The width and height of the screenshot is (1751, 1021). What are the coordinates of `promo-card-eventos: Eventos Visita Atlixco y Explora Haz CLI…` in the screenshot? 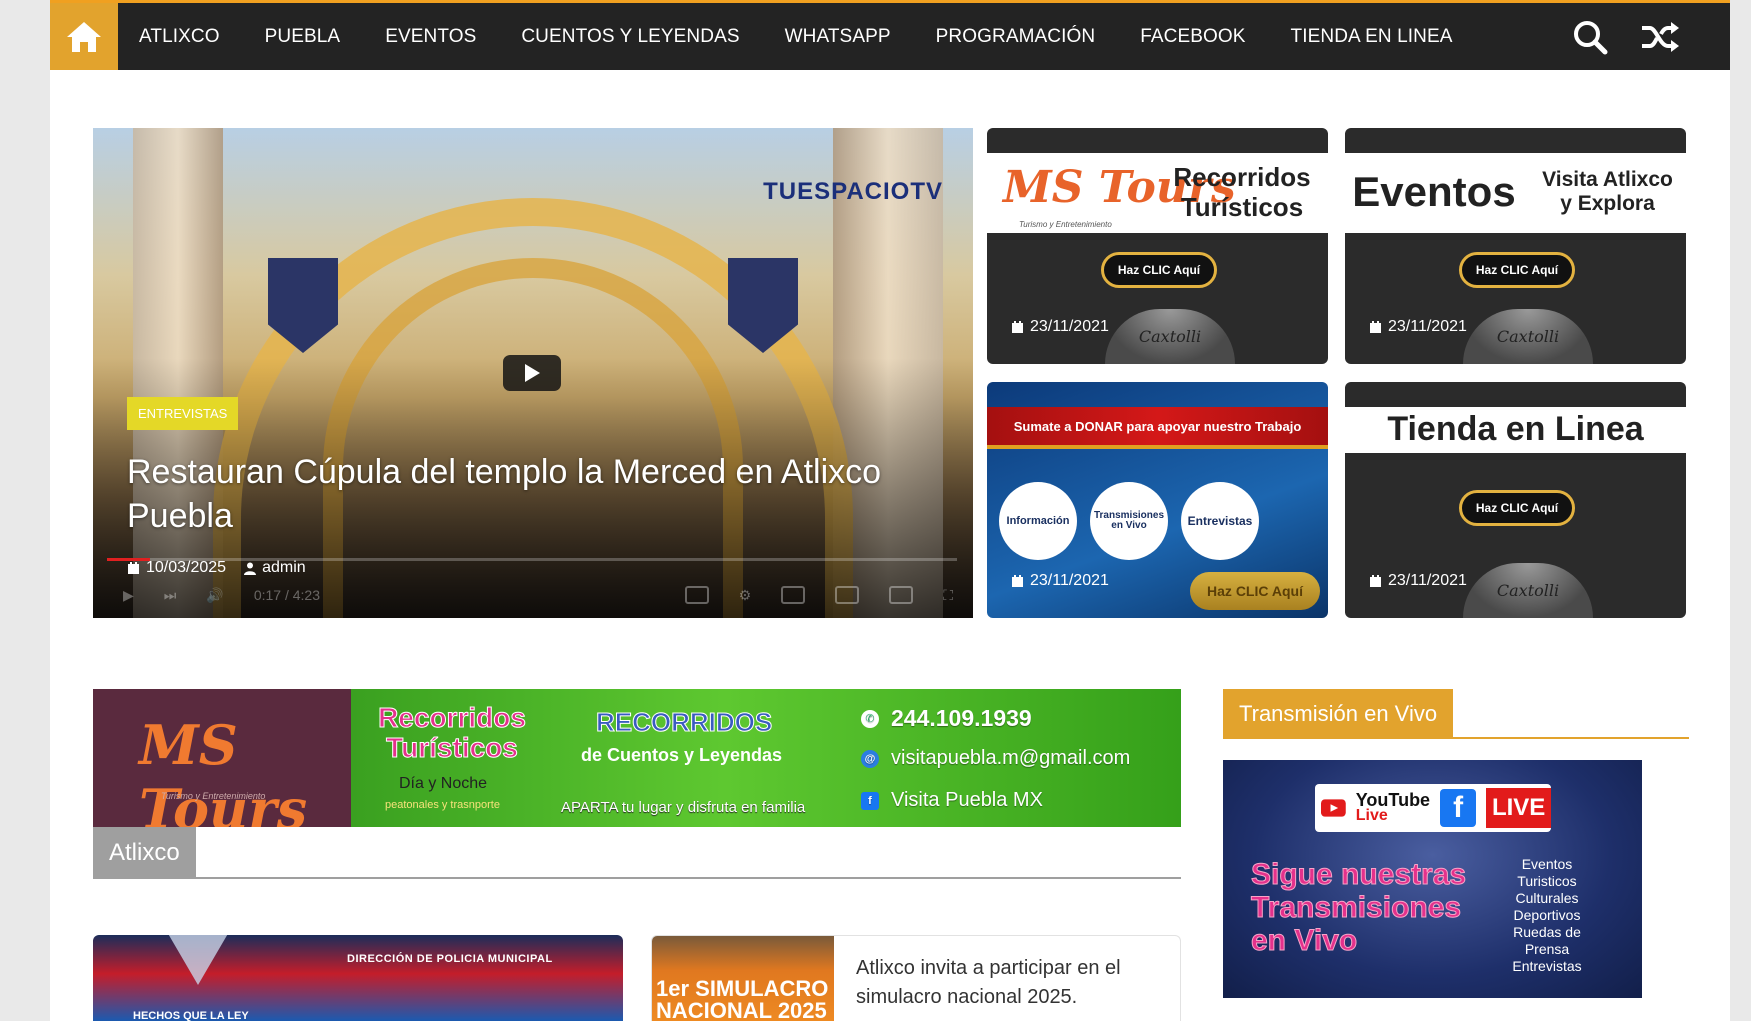 It's located at (1515, 246).